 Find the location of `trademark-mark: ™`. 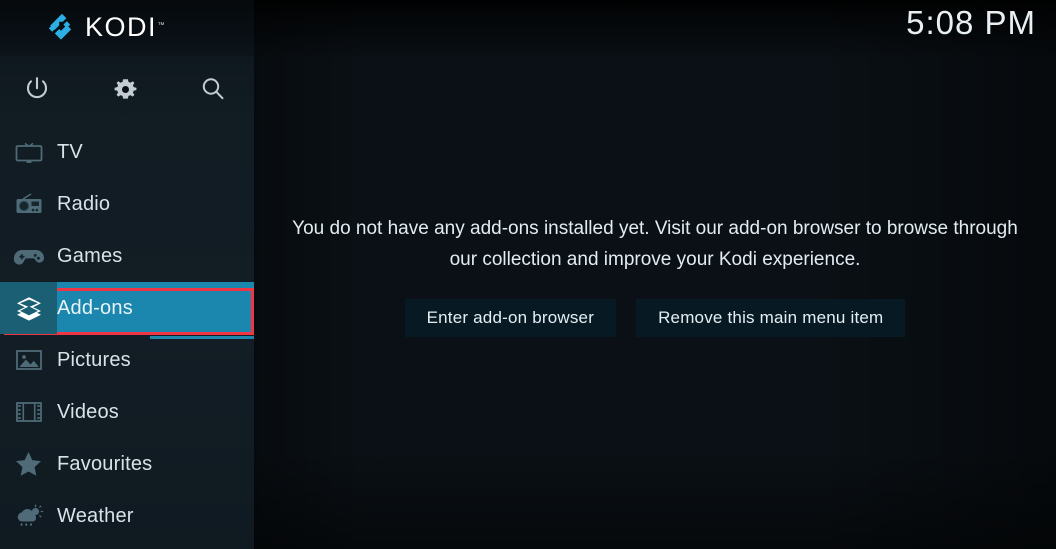

trademark-mark: ™ is located at coordinates (162, 25).